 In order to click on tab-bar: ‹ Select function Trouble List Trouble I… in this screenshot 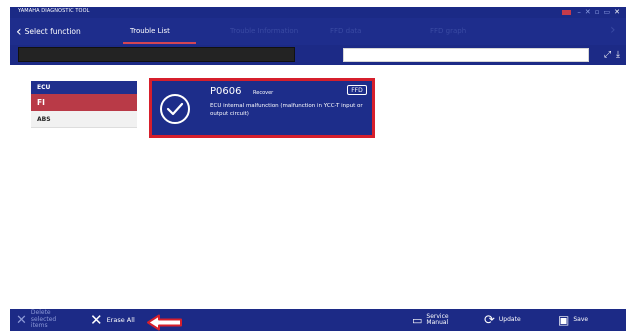, I will do `click(318, 31)`.